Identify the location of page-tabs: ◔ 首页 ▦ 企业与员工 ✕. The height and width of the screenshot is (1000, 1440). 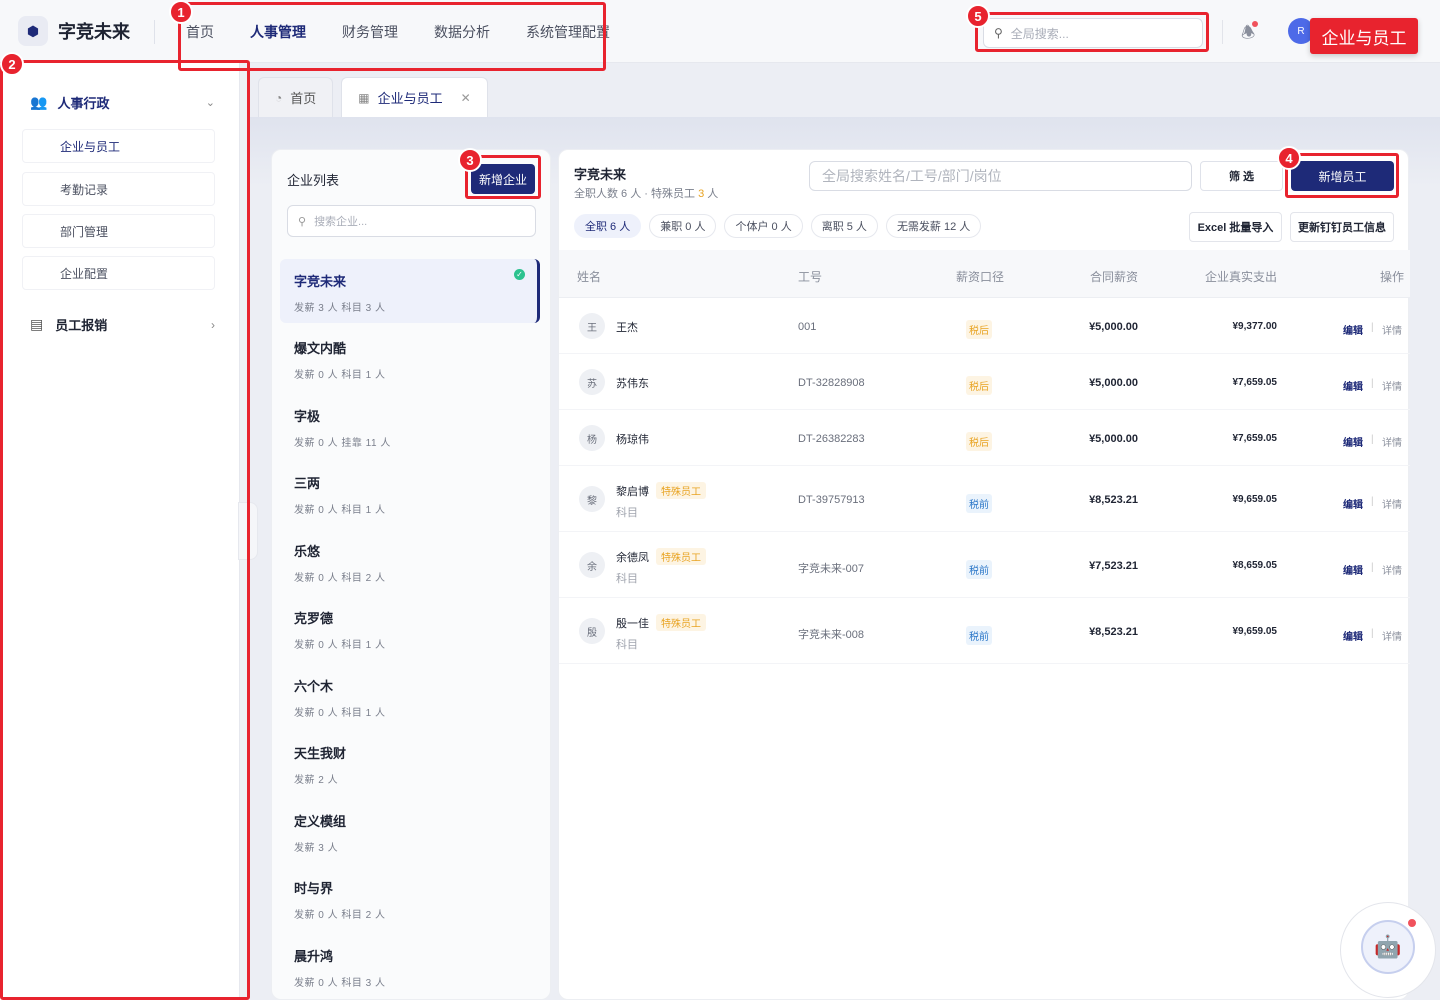
(373, 97).